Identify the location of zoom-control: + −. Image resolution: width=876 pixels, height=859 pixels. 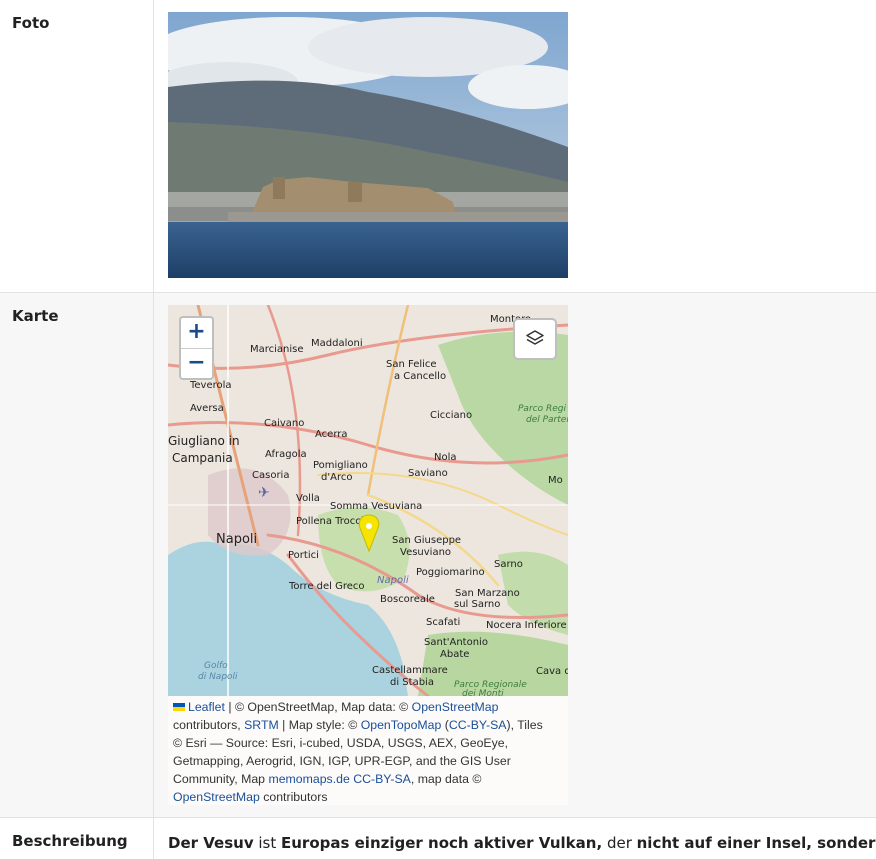
(196, 348).